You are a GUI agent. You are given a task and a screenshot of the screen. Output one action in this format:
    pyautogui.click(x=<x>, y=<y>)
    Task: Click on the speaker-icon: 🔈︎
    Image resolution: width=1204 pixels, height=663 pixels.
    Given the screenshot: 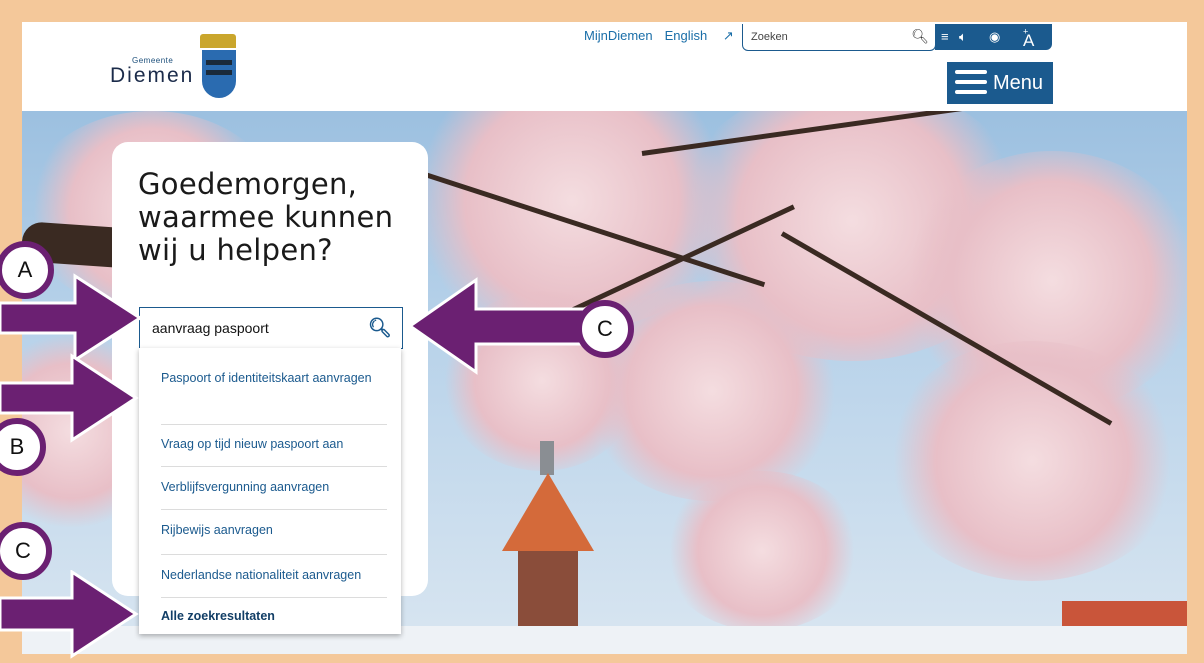 What is the action you would take?
    pyautogui.click(x=963, y=37)
    